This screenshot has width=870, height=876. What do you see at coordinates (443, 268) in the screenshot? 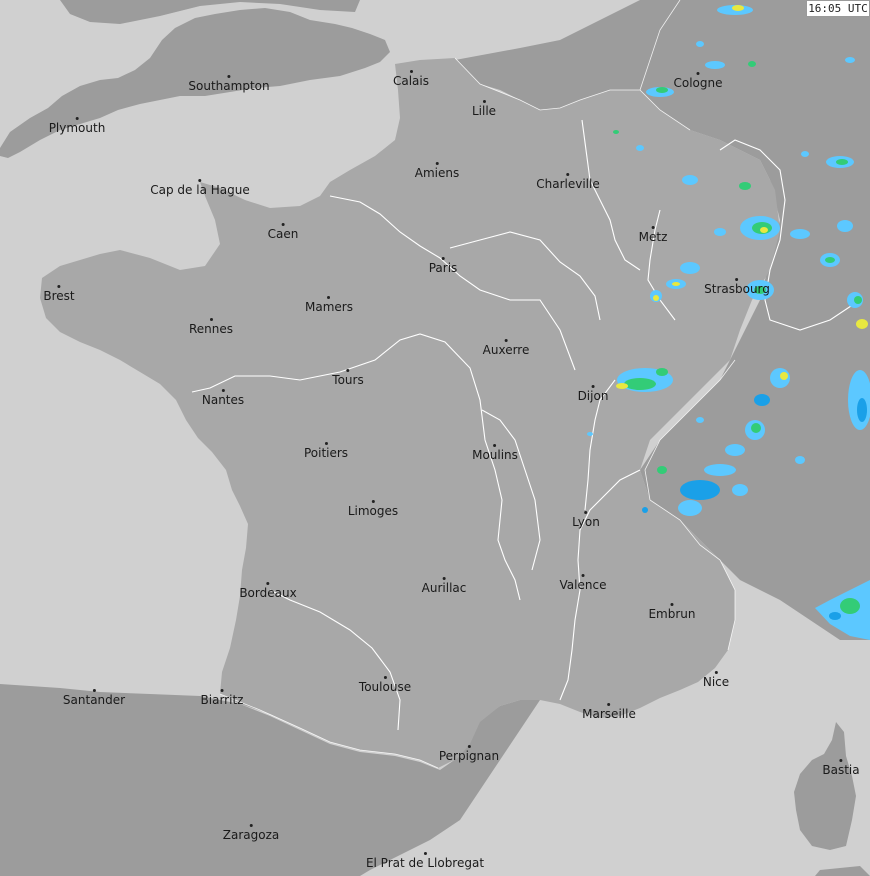
I see `city-label: Paris` at bounding box center [443, 268].